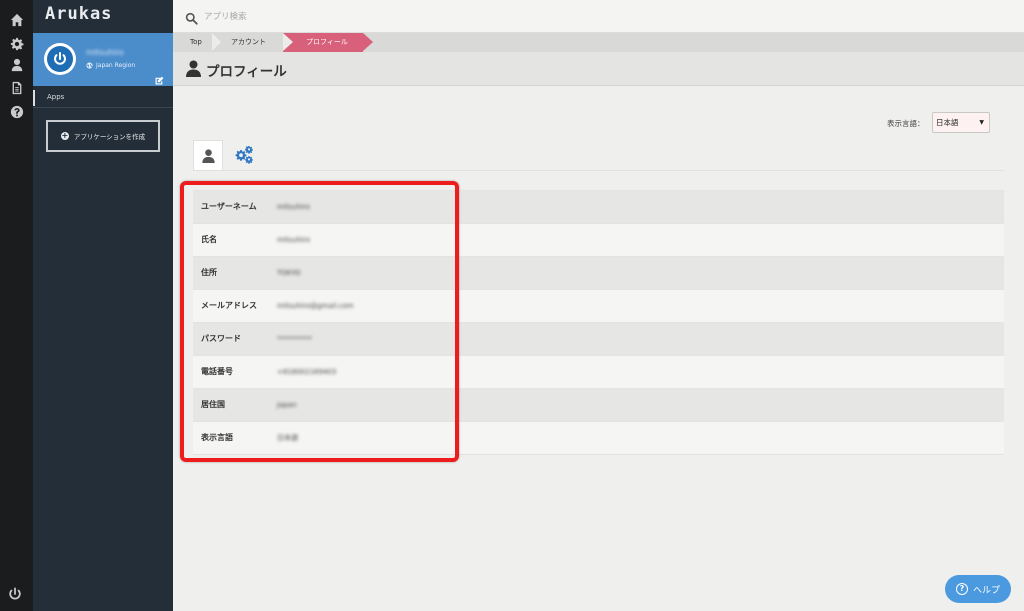 The width and height of the screenshot is (1024, 611). What do you see at coordinates (89, 65) in the screenshot?
I see `globe-icon` at bounding box center [89, 65].